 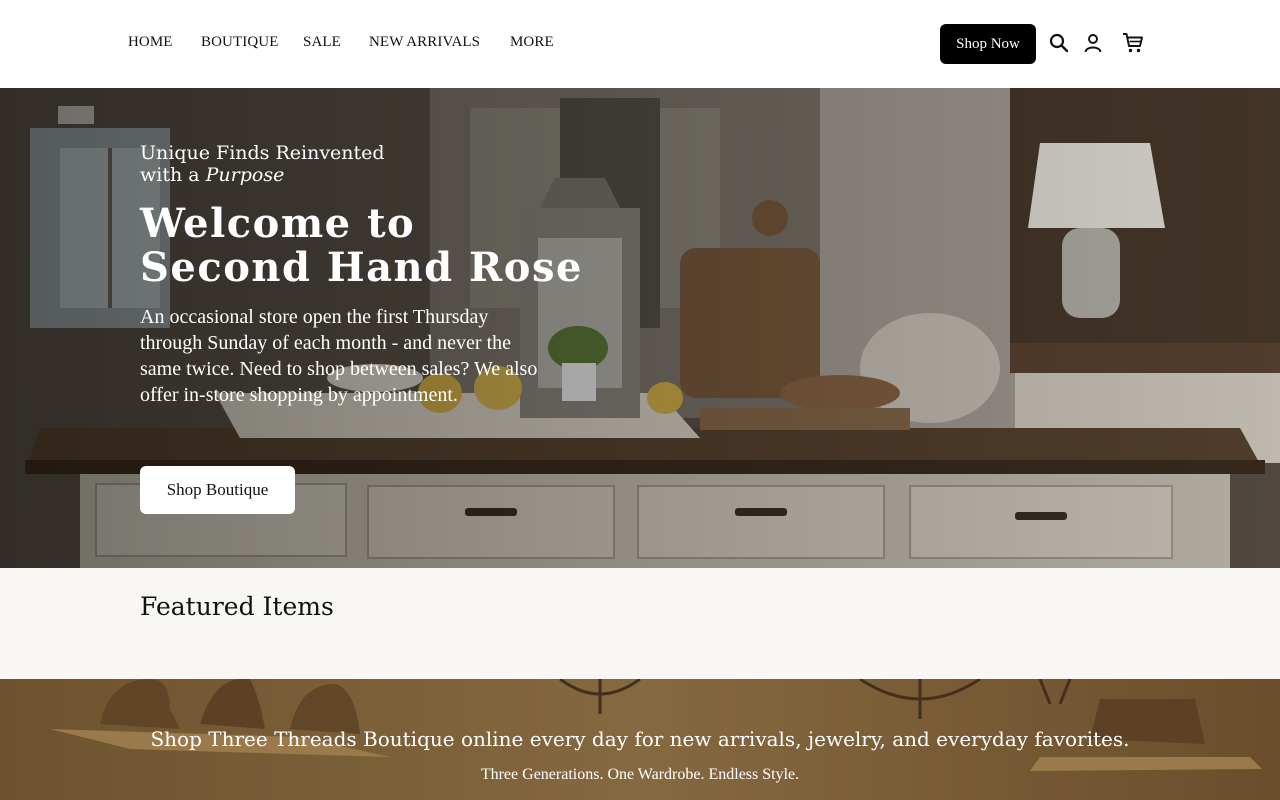 I want to click on featured-section: Featured Items, so click(x=640, y=623).